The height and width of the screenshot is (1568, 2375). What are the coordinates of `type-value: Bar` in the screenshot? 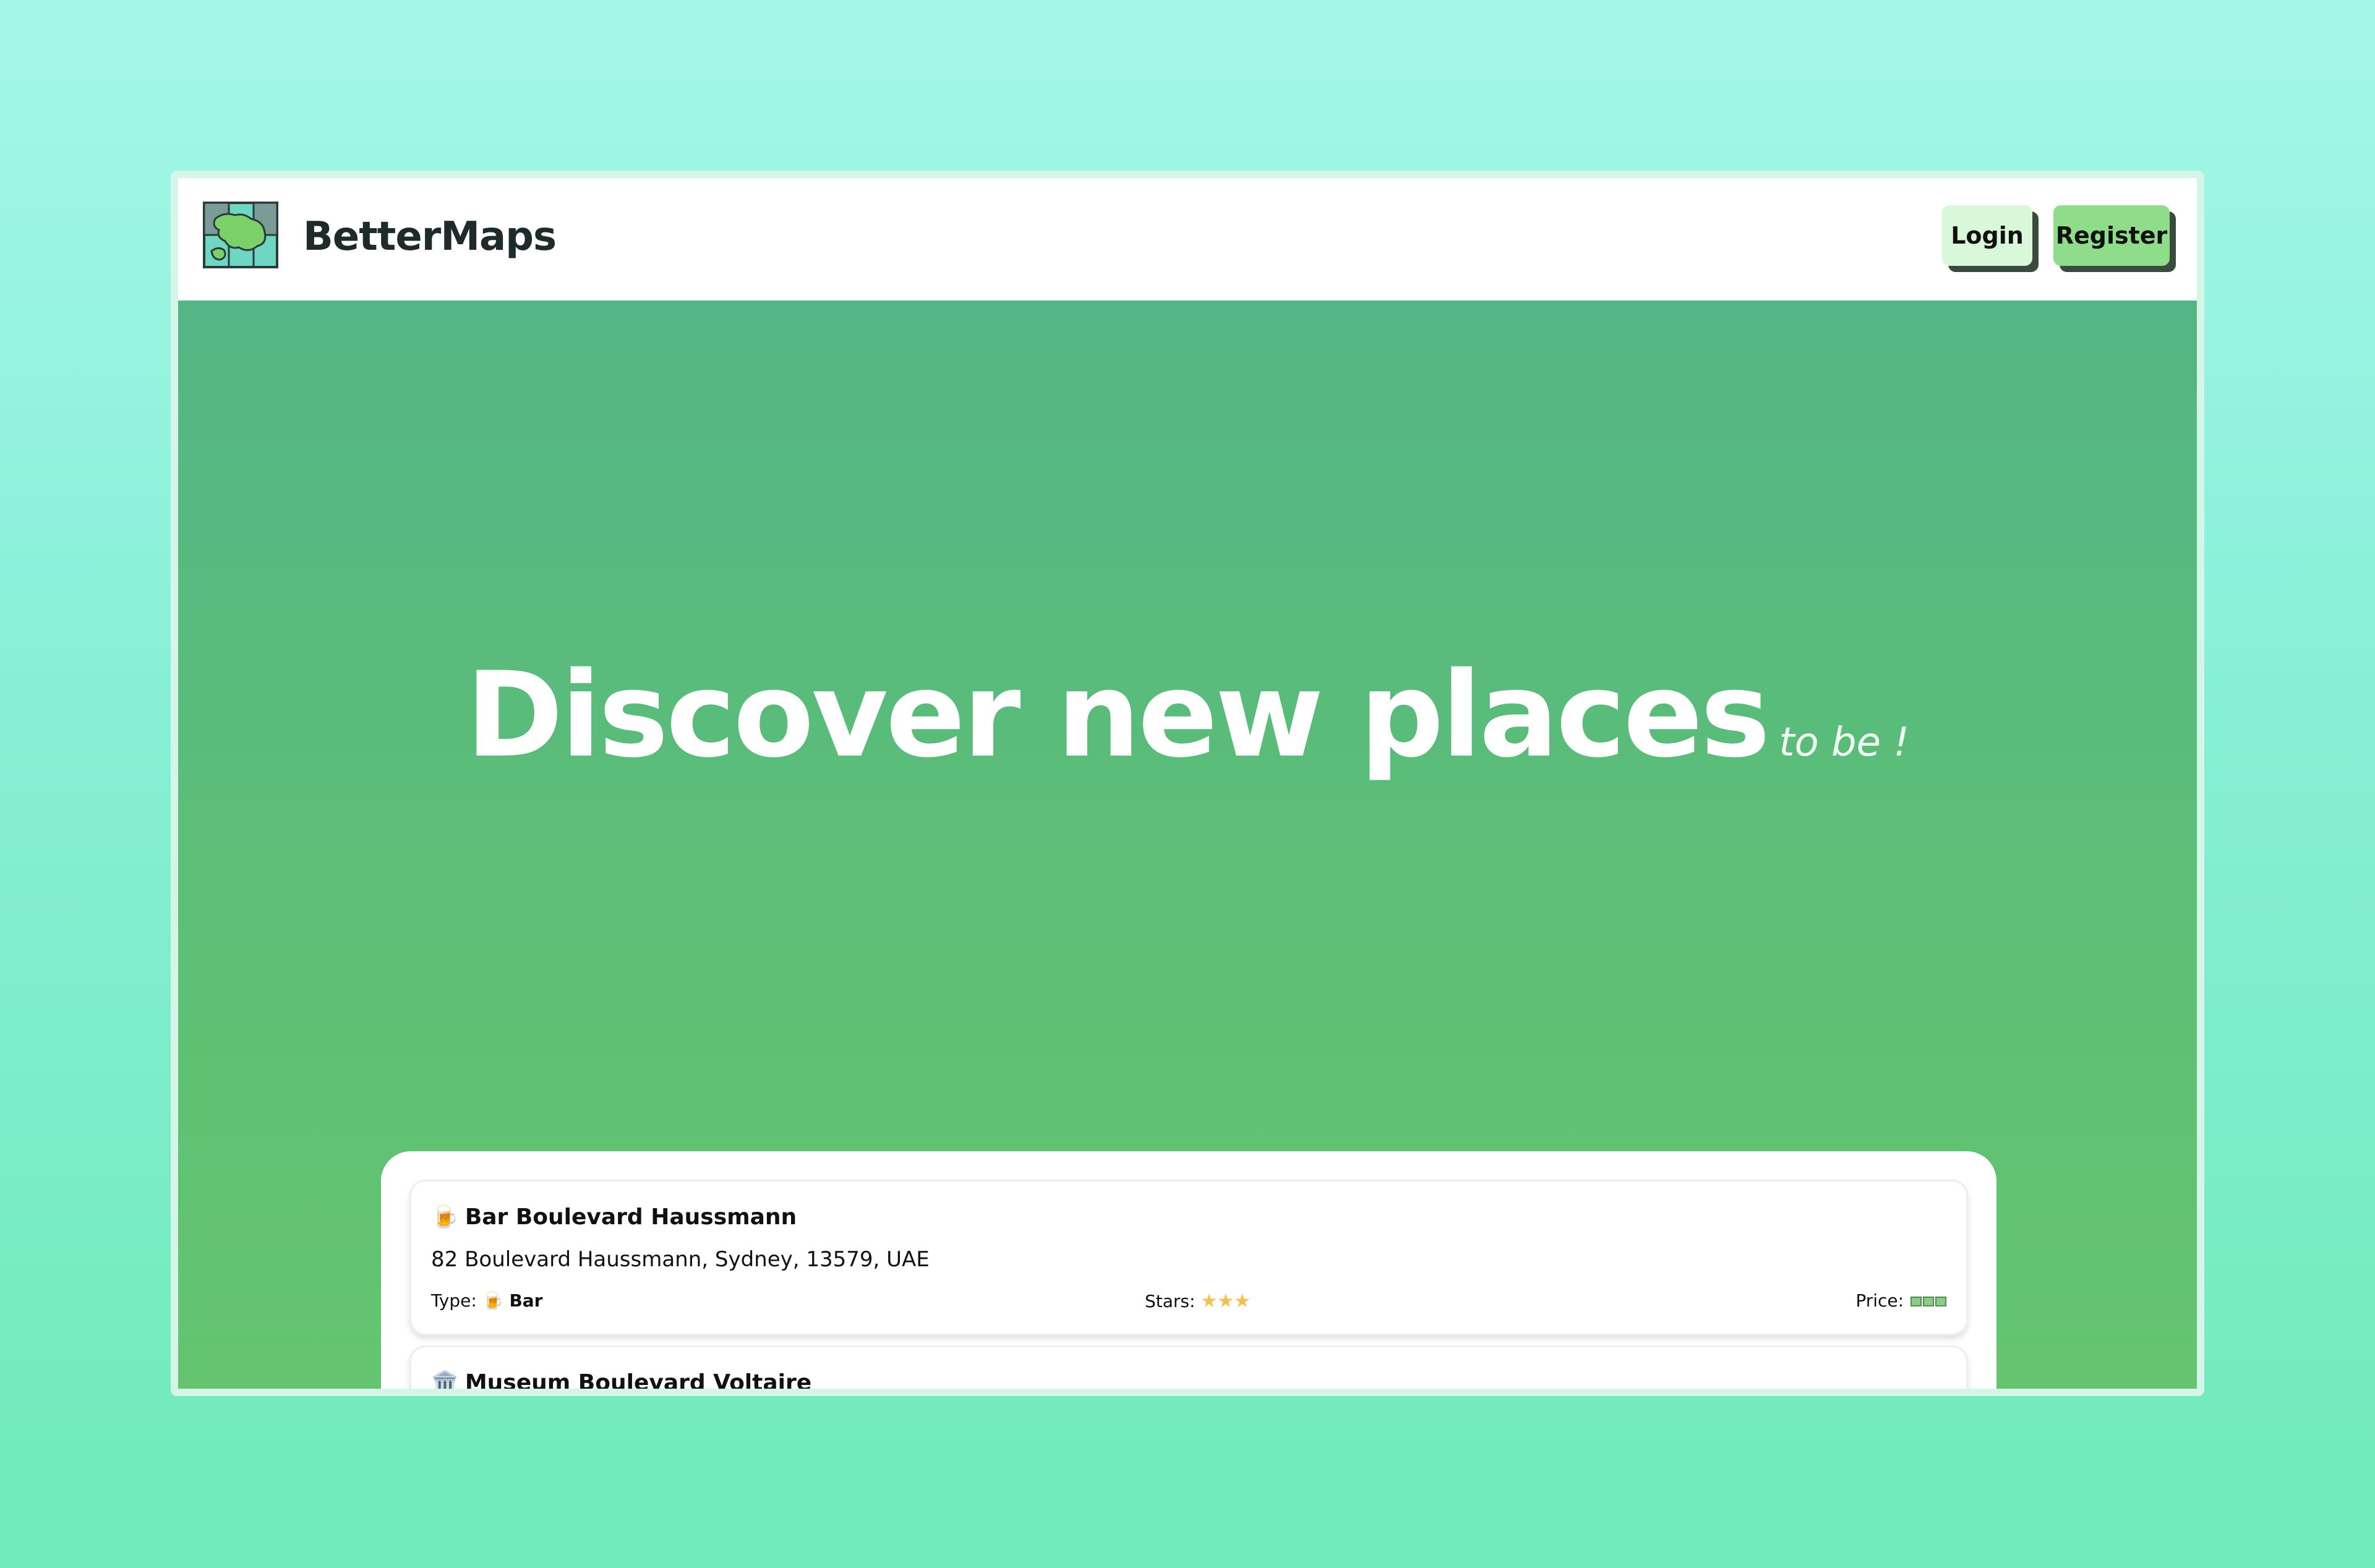 It's located at (526, 1300).